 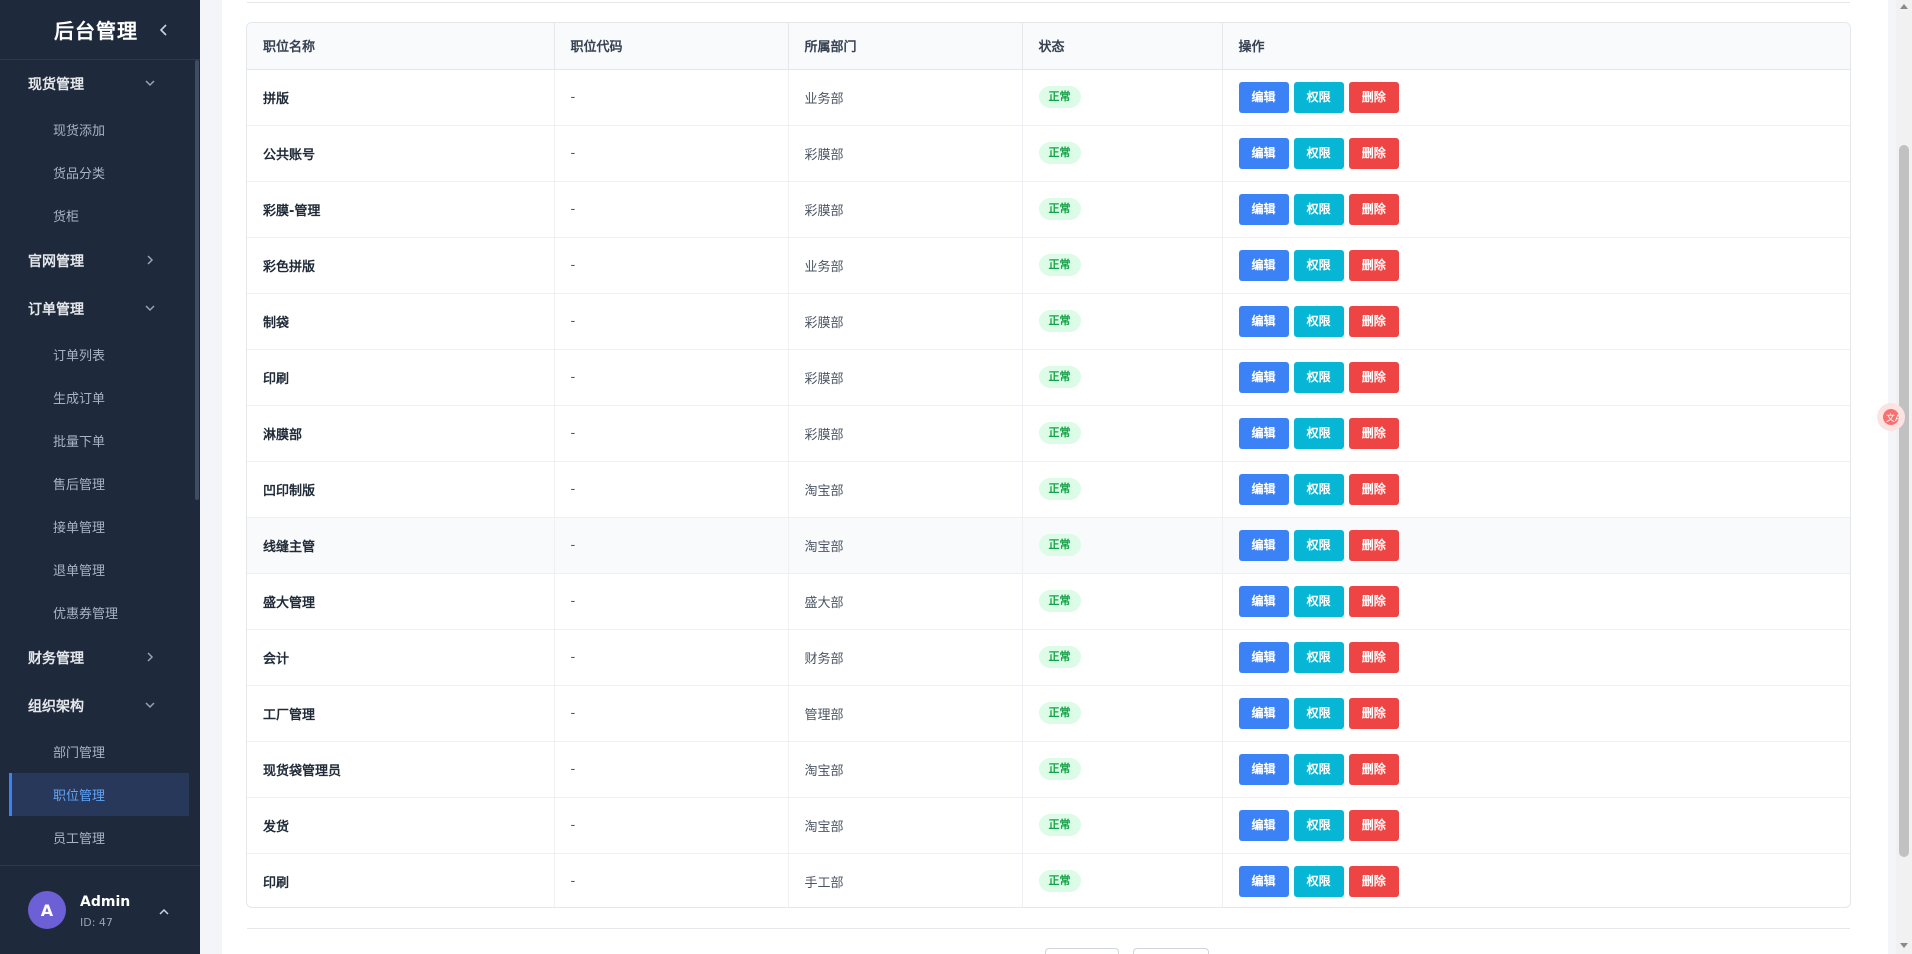 What do you see at coordinates (1048, 153) in the screenshot?
I see `table-row: 公共账号 - 彩膜部 正常 编辑 权限 删除` at bounding box center [1048, 153].